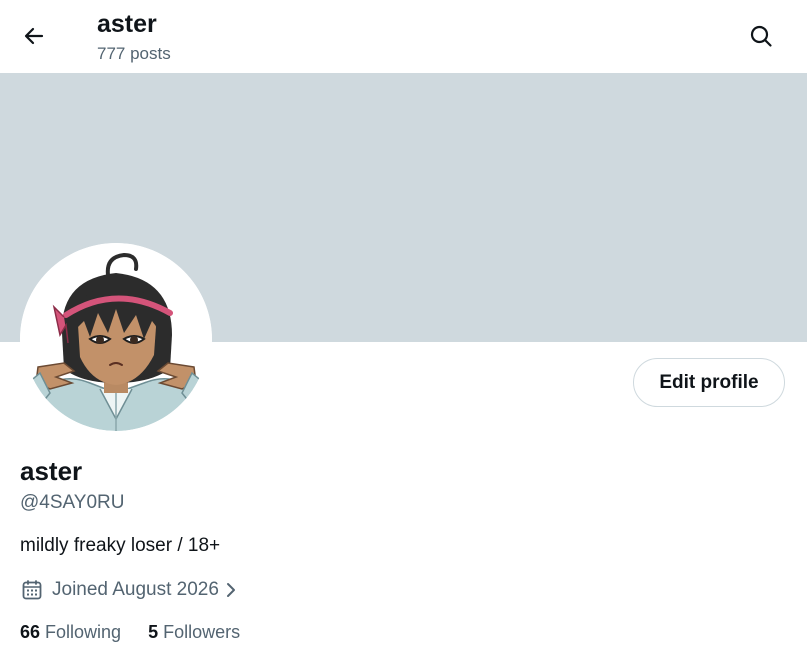 This screenshot has height=662, width=807. I want to click on avatar-illustration, so click(116, 339).